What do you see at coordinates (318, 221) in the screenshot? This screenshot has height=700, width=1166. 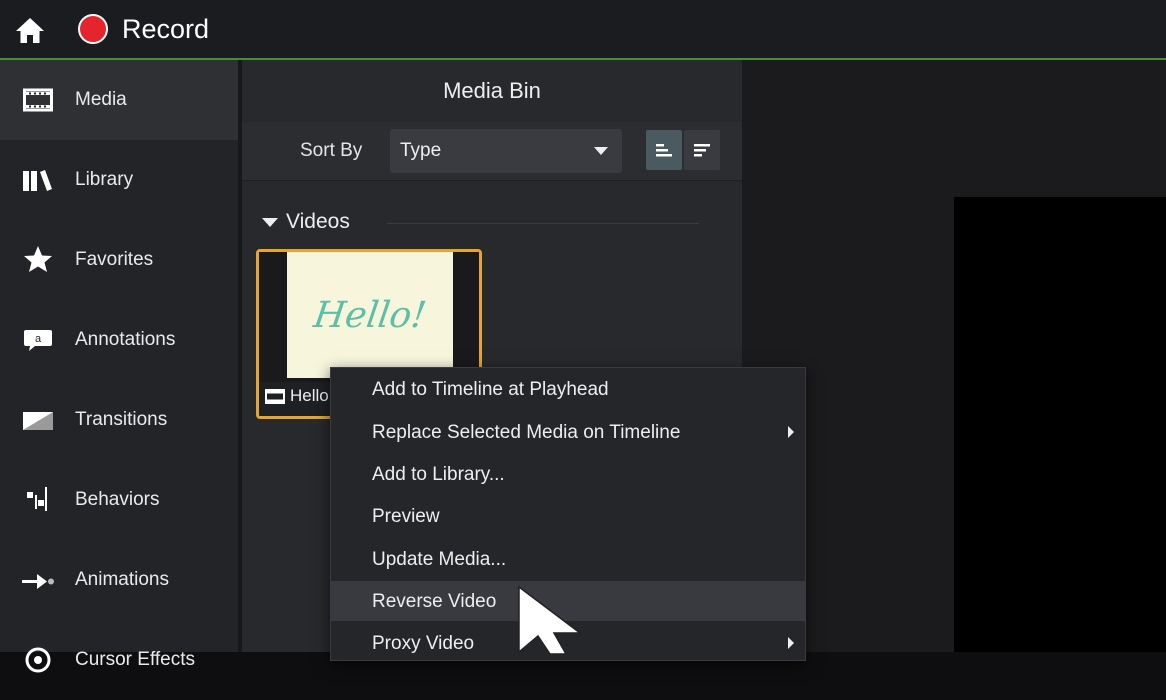 I see `section-label: Videos` at bounding box center [318, 221].